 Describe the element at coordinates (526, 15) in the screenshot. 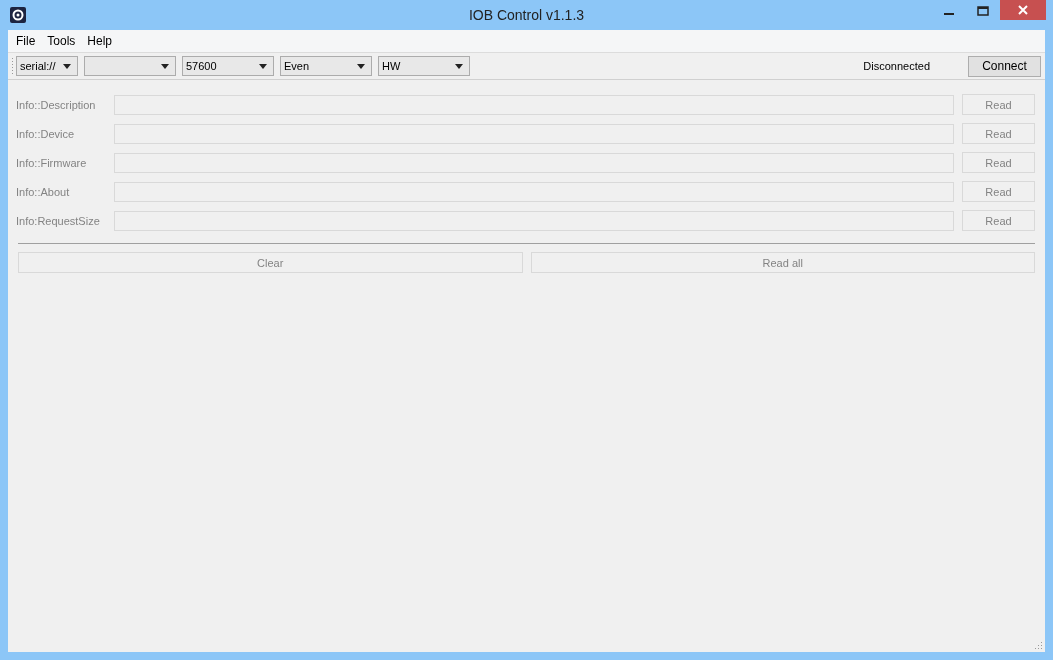

I see `window-title: IOB Control v1.1.3` at that location.